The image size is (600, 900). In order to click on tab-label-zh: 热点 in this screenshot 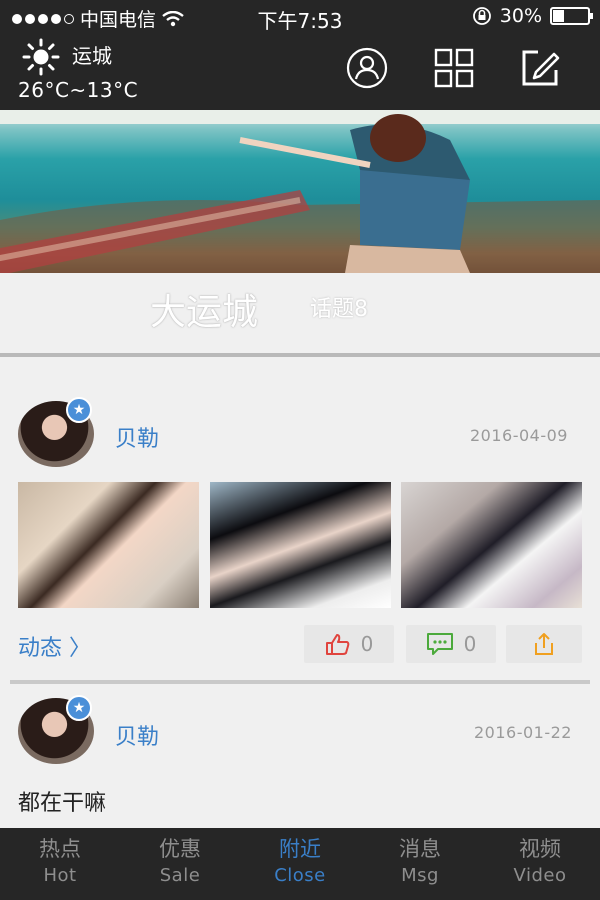, I will do `click(60, 849)`.